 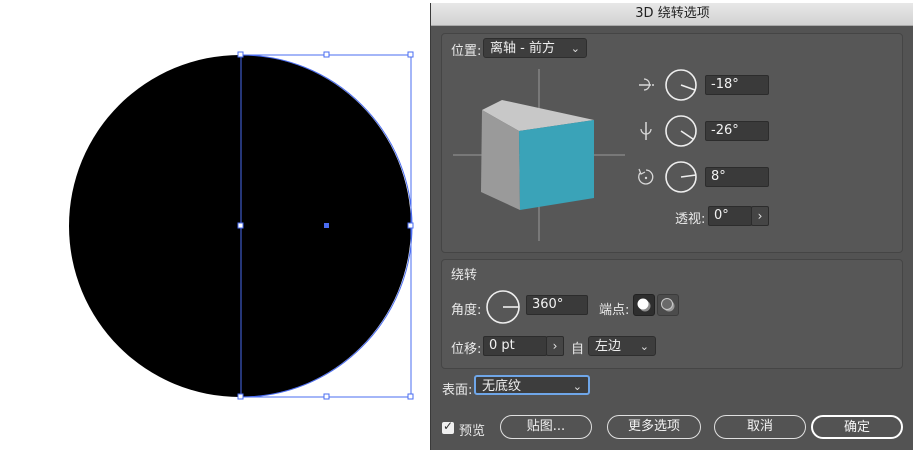 I want to click on y-rotation-dial, so click(x=681, y=131).